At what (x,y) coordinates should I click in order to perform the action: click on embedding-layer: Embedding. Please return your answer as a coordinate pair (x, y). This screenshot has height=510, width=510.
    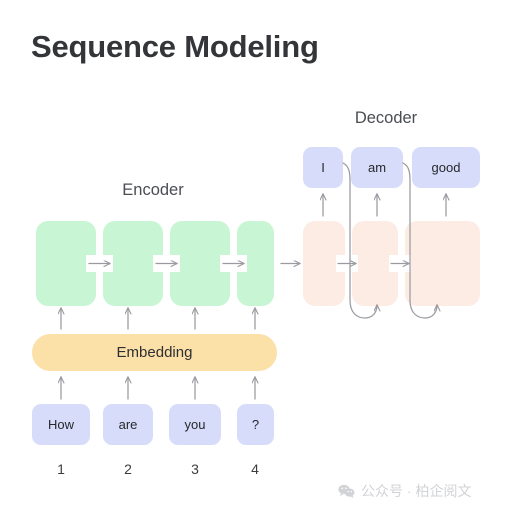
    Looking at the image, I should click on (154, 352).